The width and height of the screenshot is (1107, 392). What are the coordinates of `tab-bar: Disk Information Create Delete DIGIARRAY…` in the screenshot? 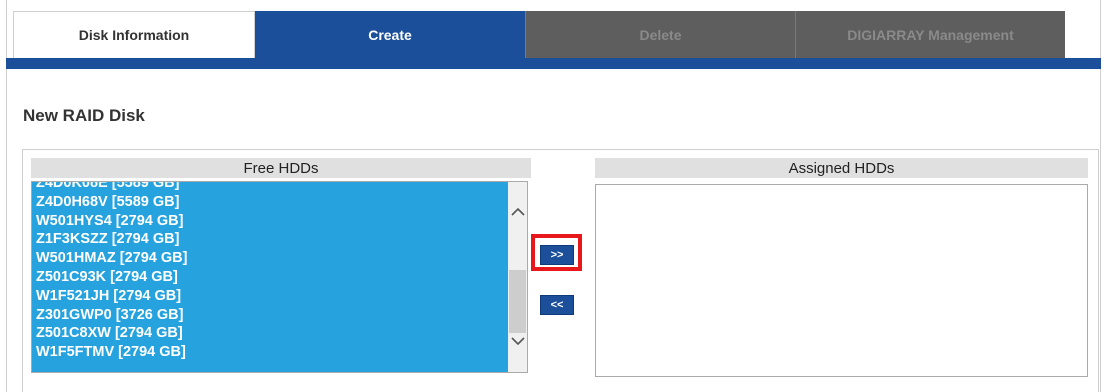 It's located at (539, 34).